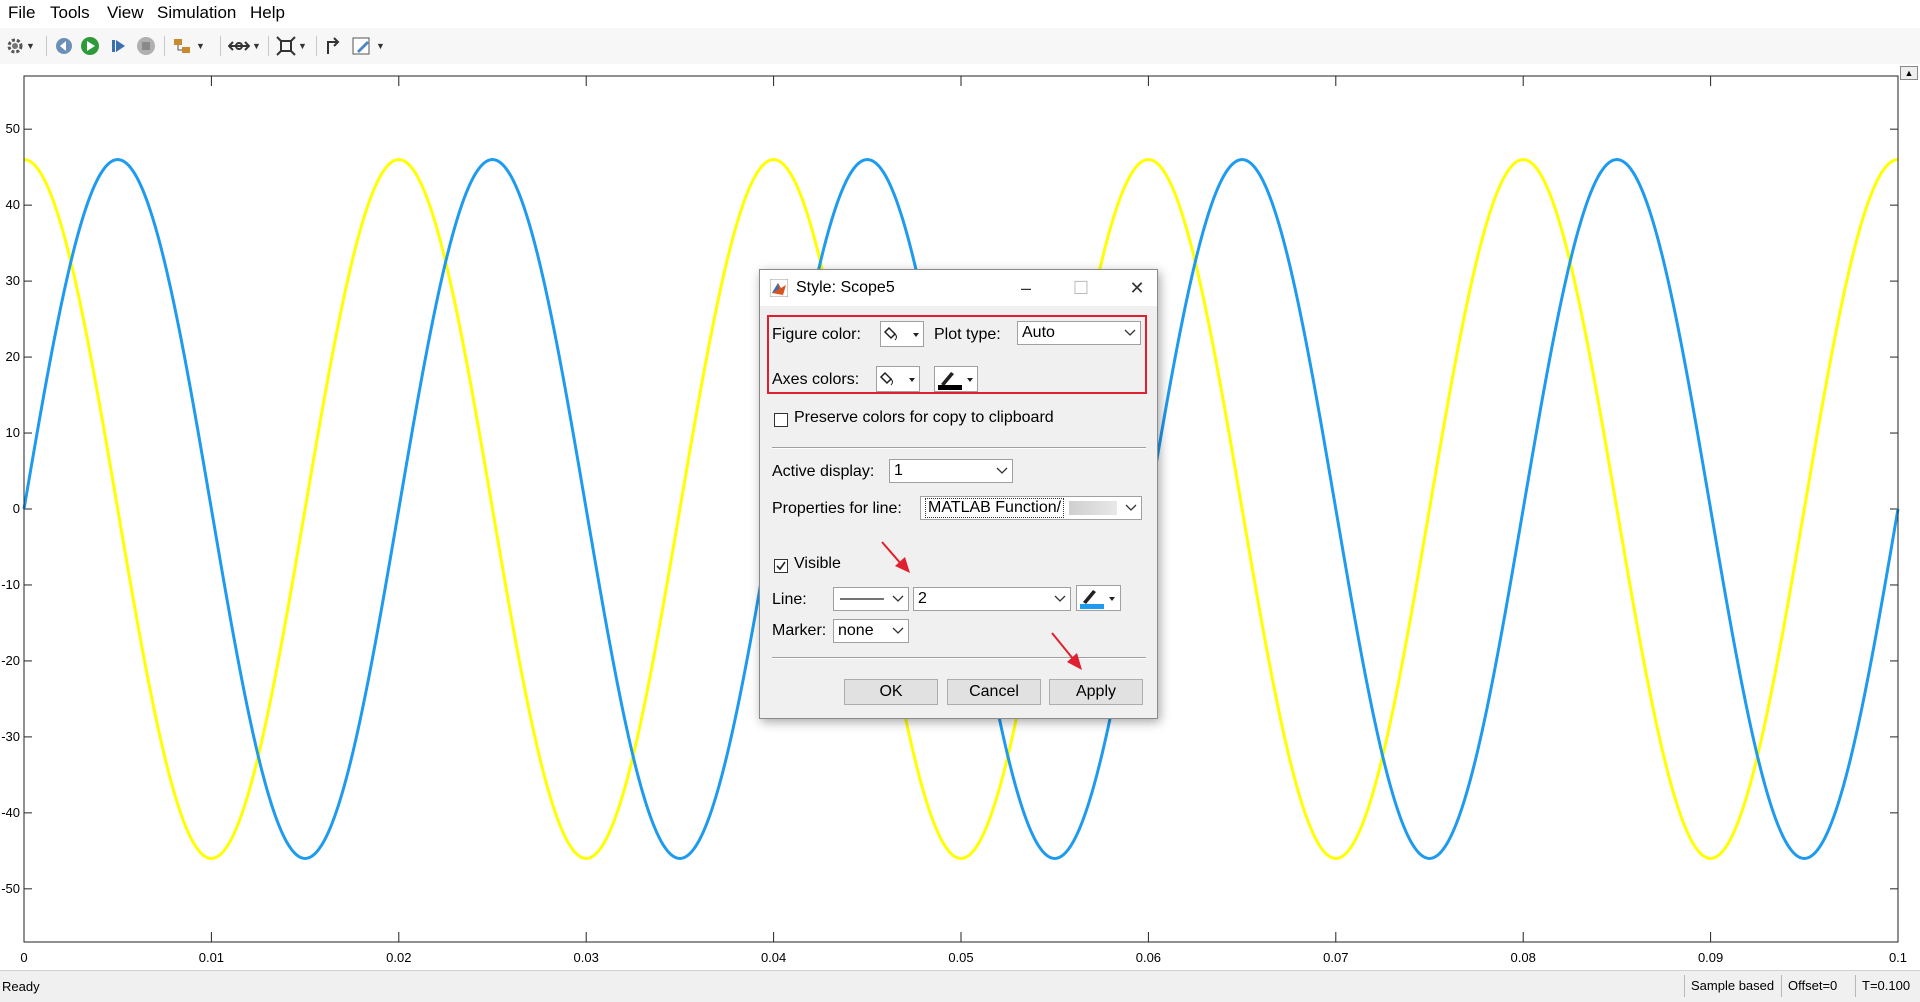  Describe the element at coordinates (1081, 288) in the screenshot. I see `maximize-button: ☐` at that location.